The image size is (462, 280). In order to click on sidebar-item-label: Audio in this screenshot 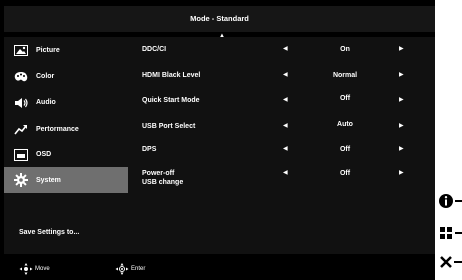, I will do `click(46, 102)`.